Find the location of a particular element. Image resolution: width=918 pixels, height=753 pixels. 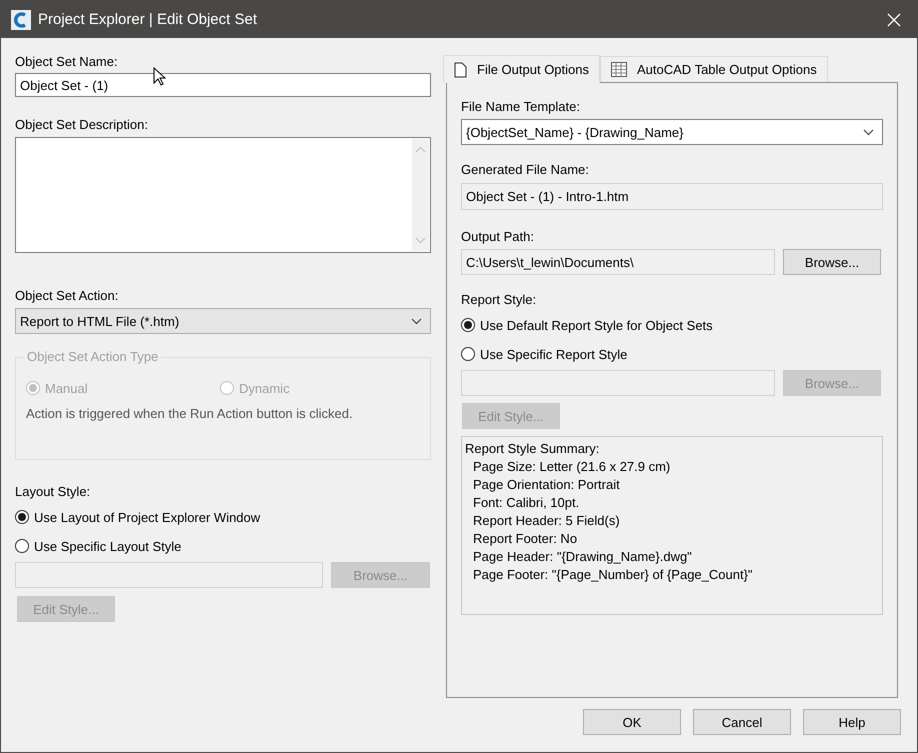

summary-line: Page Size: Letter (21.6 x 27.9 cm) is located at coordinates (572, 467).